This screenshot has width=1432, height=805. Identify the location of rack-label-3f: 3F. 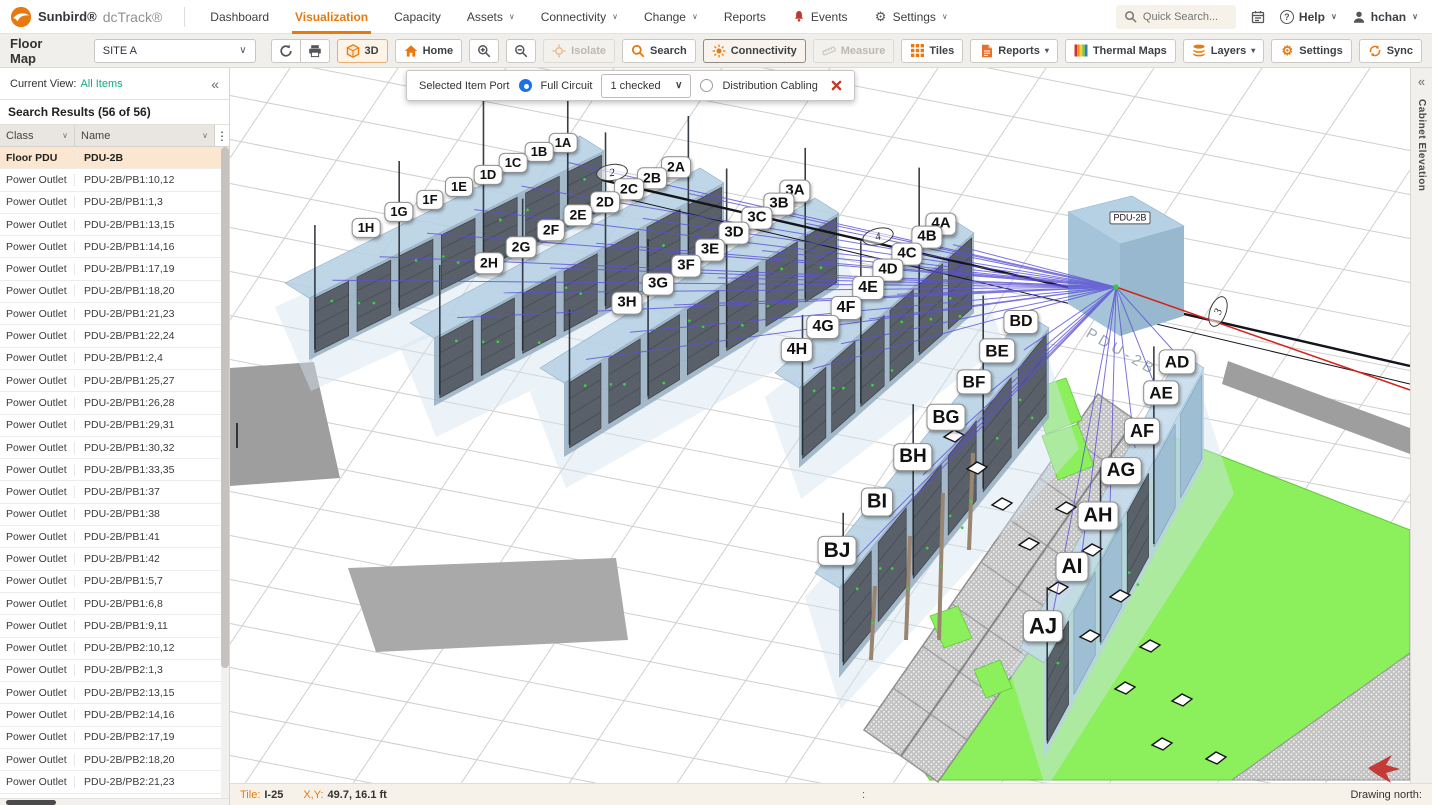
(686, 266).